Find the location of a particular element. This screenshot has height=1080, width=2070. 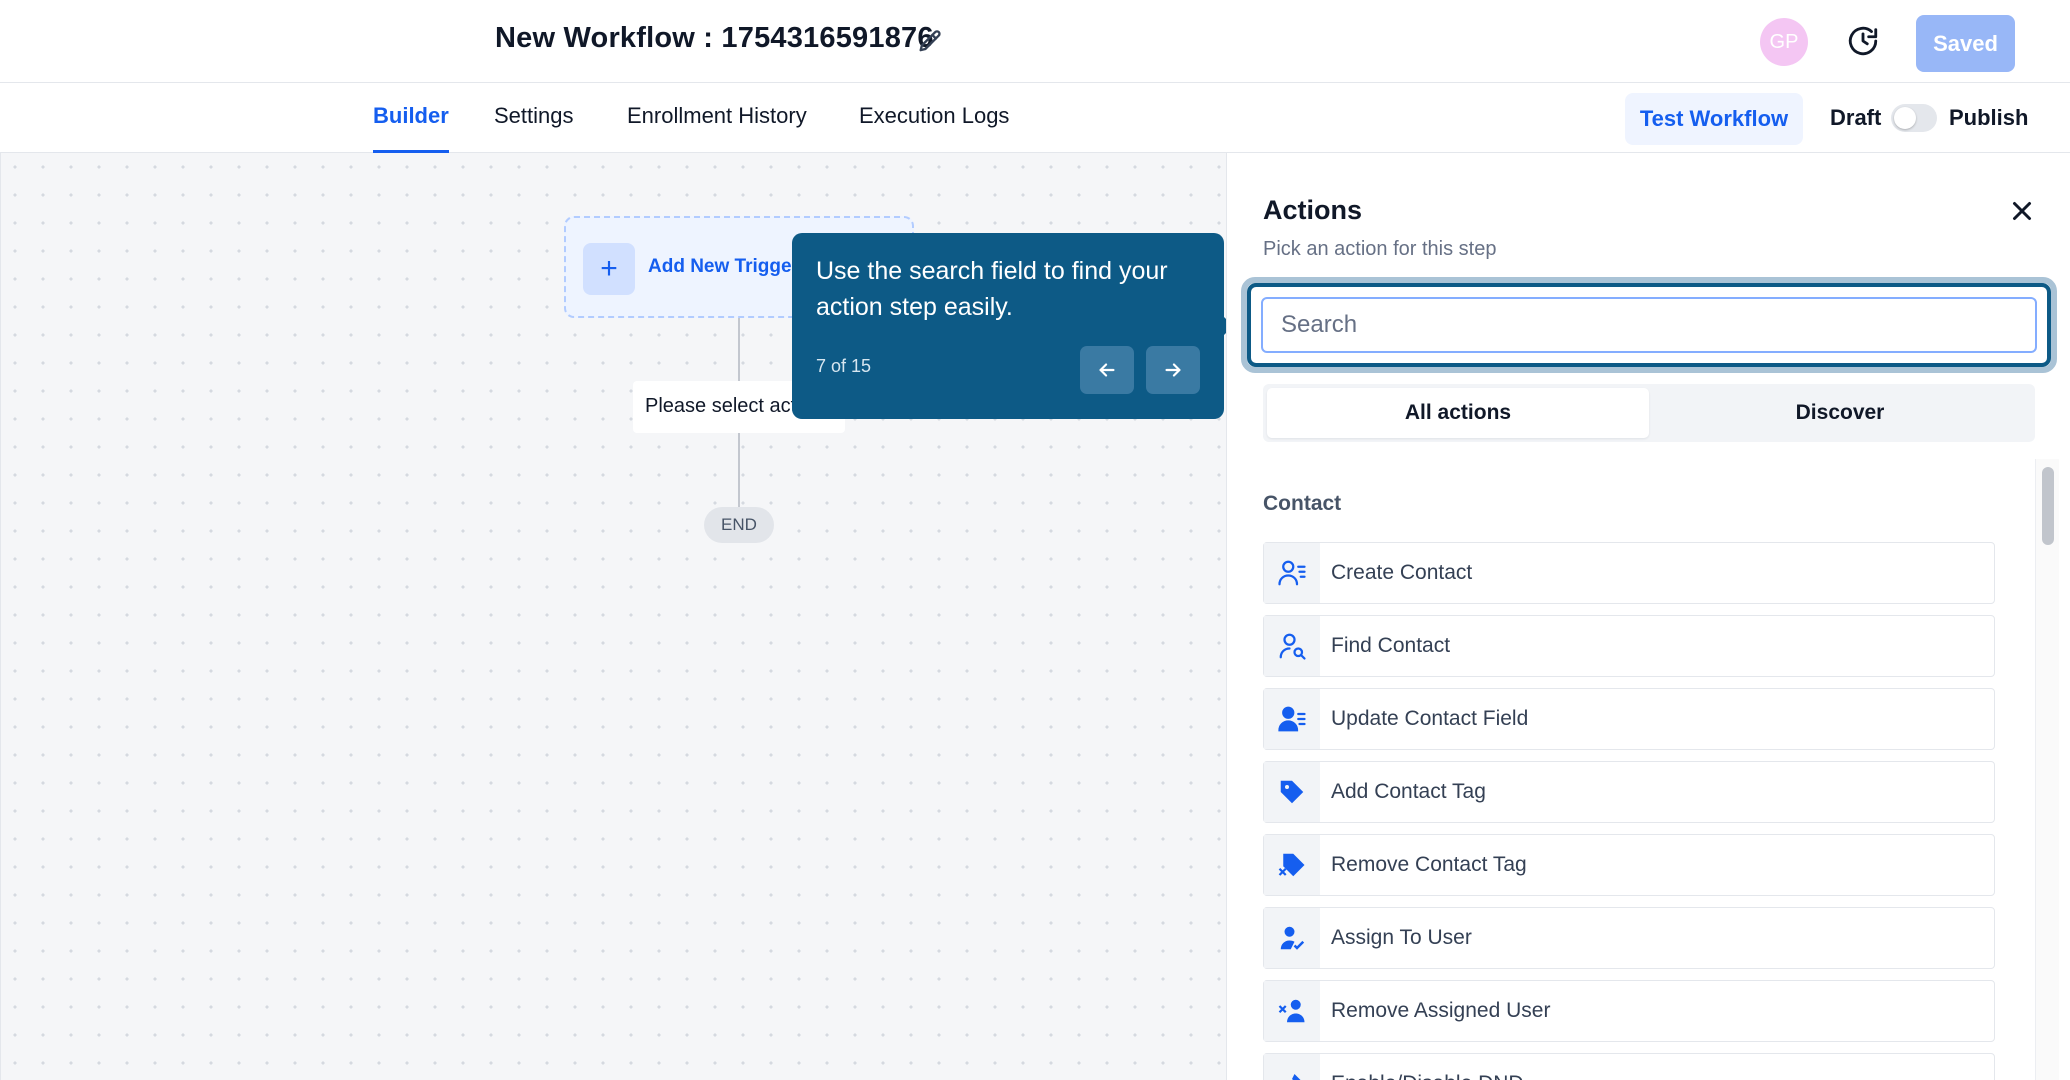

action-item-add-contact-tag: Add Contact Tag is located at coordinates (1629, 792).